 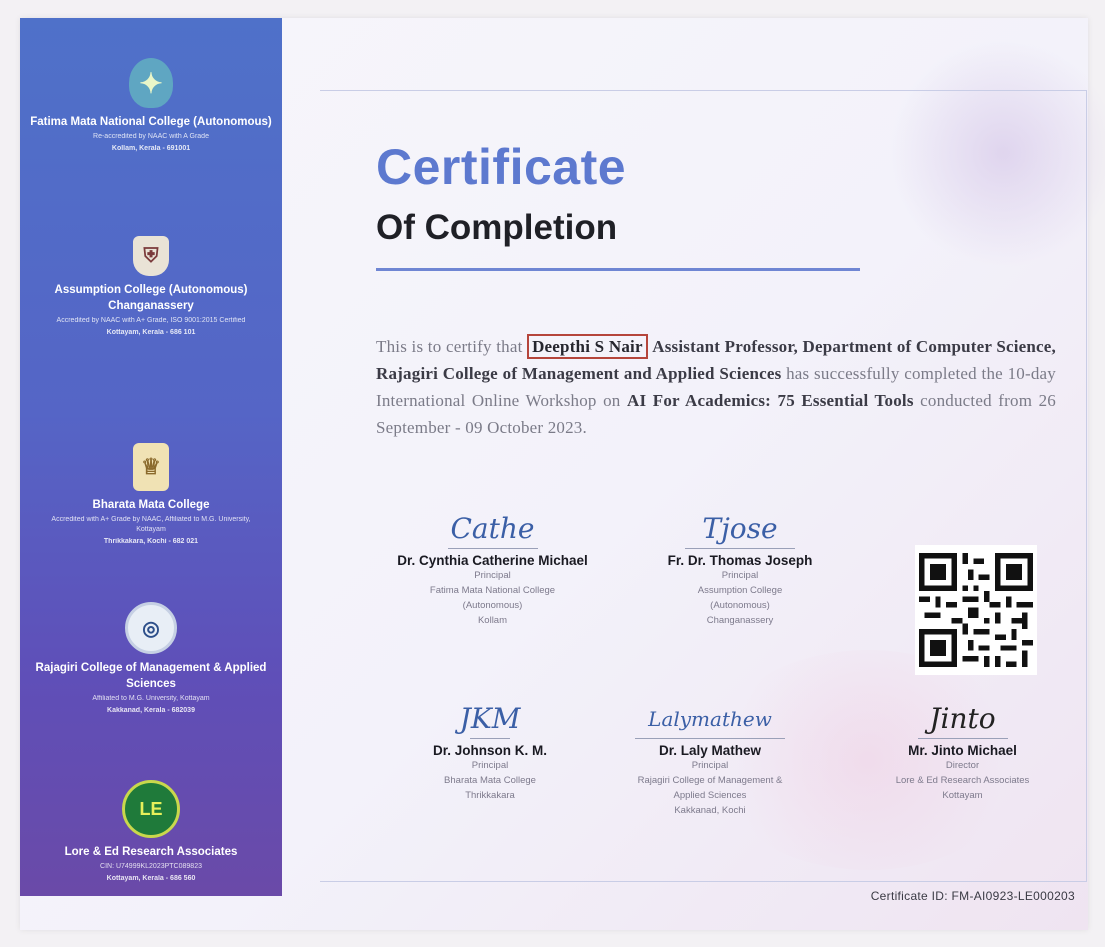 I want to click on signature-mark: Jinto, so click(x=962, y=719).